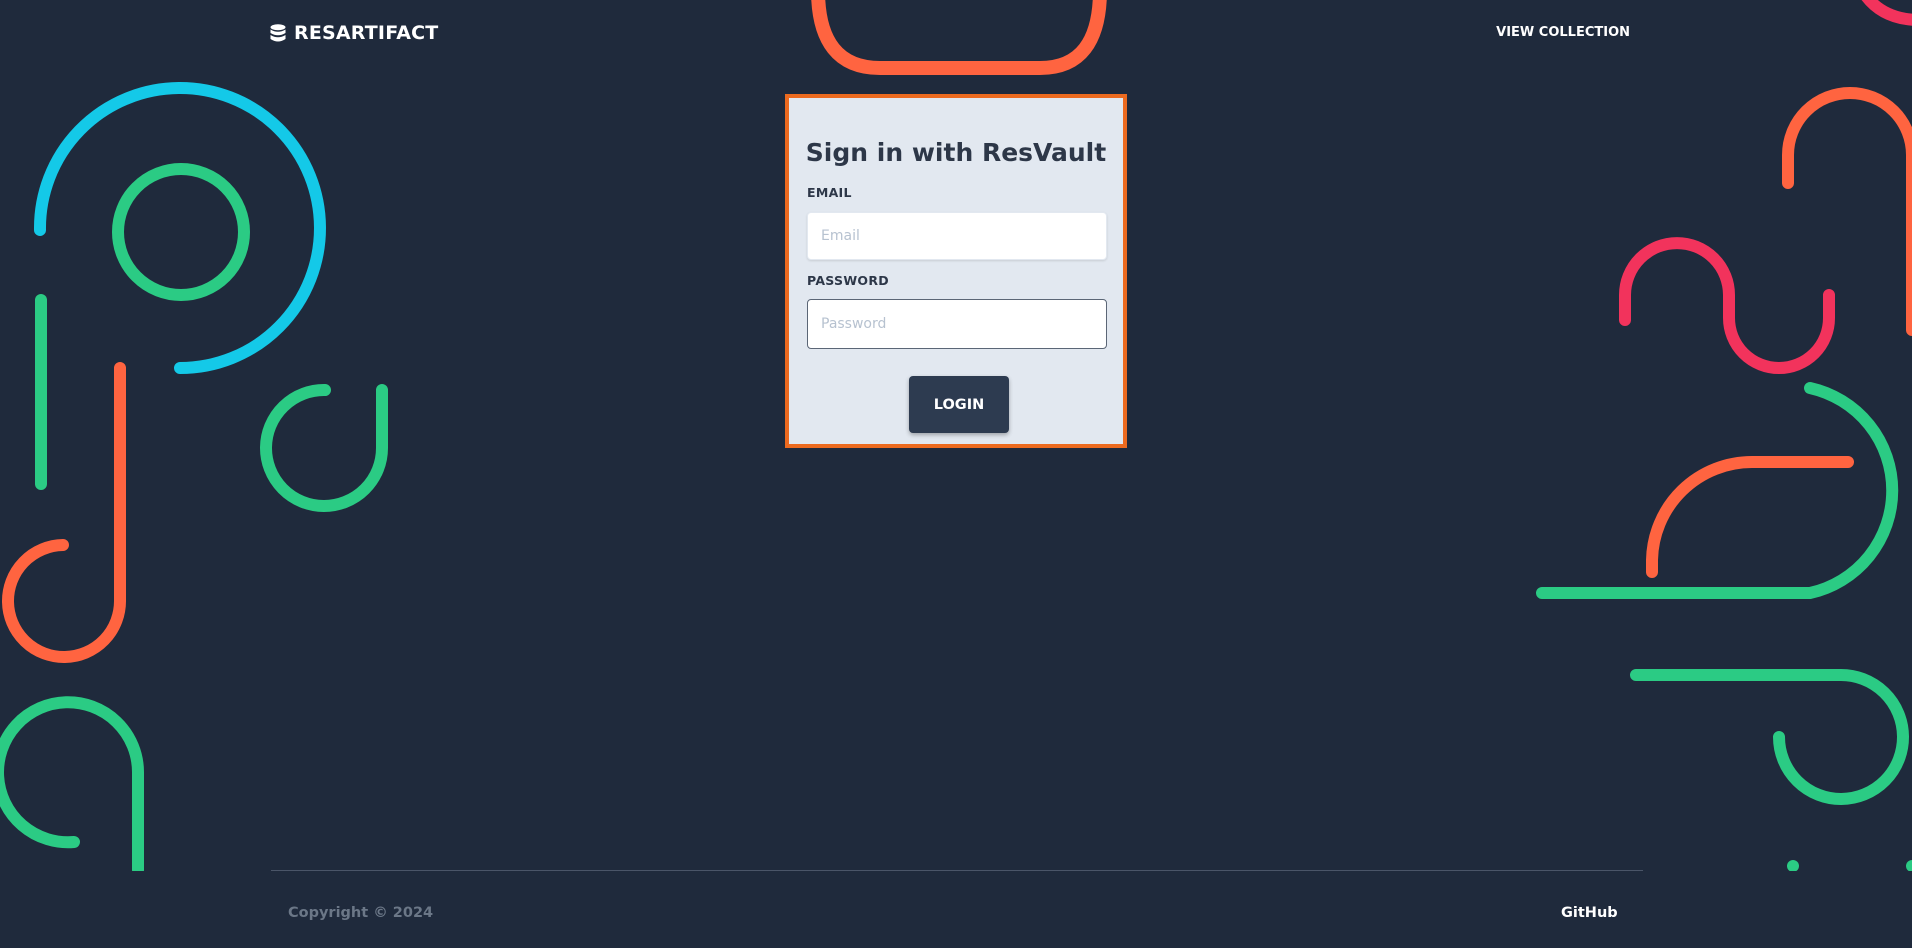  I want to click on deco-pink-squiggle, so click(1727, 305).